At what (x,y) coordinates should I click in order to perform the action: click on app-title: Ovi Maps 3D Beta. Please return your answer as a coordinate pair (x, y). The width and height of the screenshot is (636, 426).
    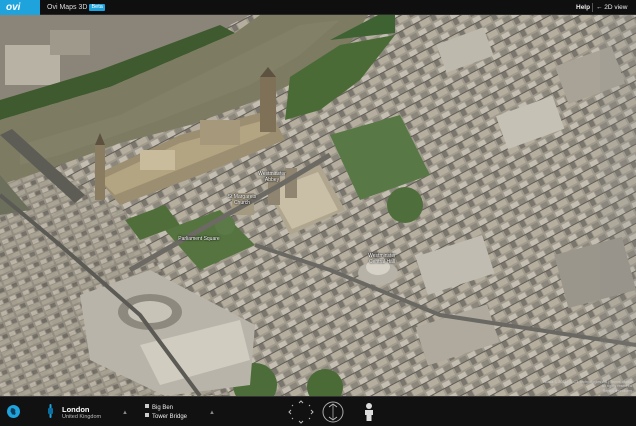
    Looking at the image, I should click on (76, 7).